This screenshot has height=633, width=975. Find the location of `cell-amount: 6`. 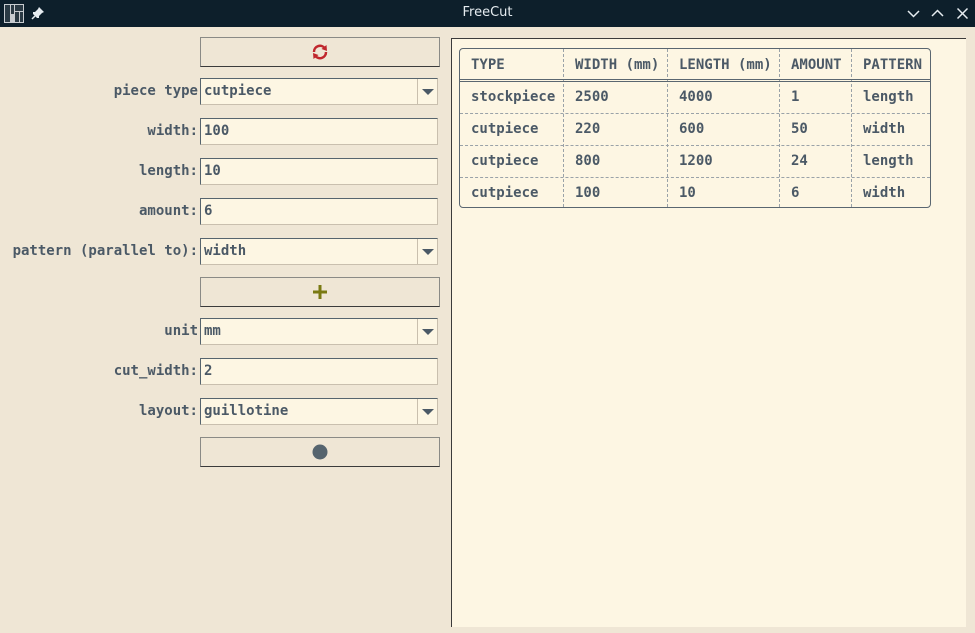

cell-amount: 6 is located at coordinates (795, 193).